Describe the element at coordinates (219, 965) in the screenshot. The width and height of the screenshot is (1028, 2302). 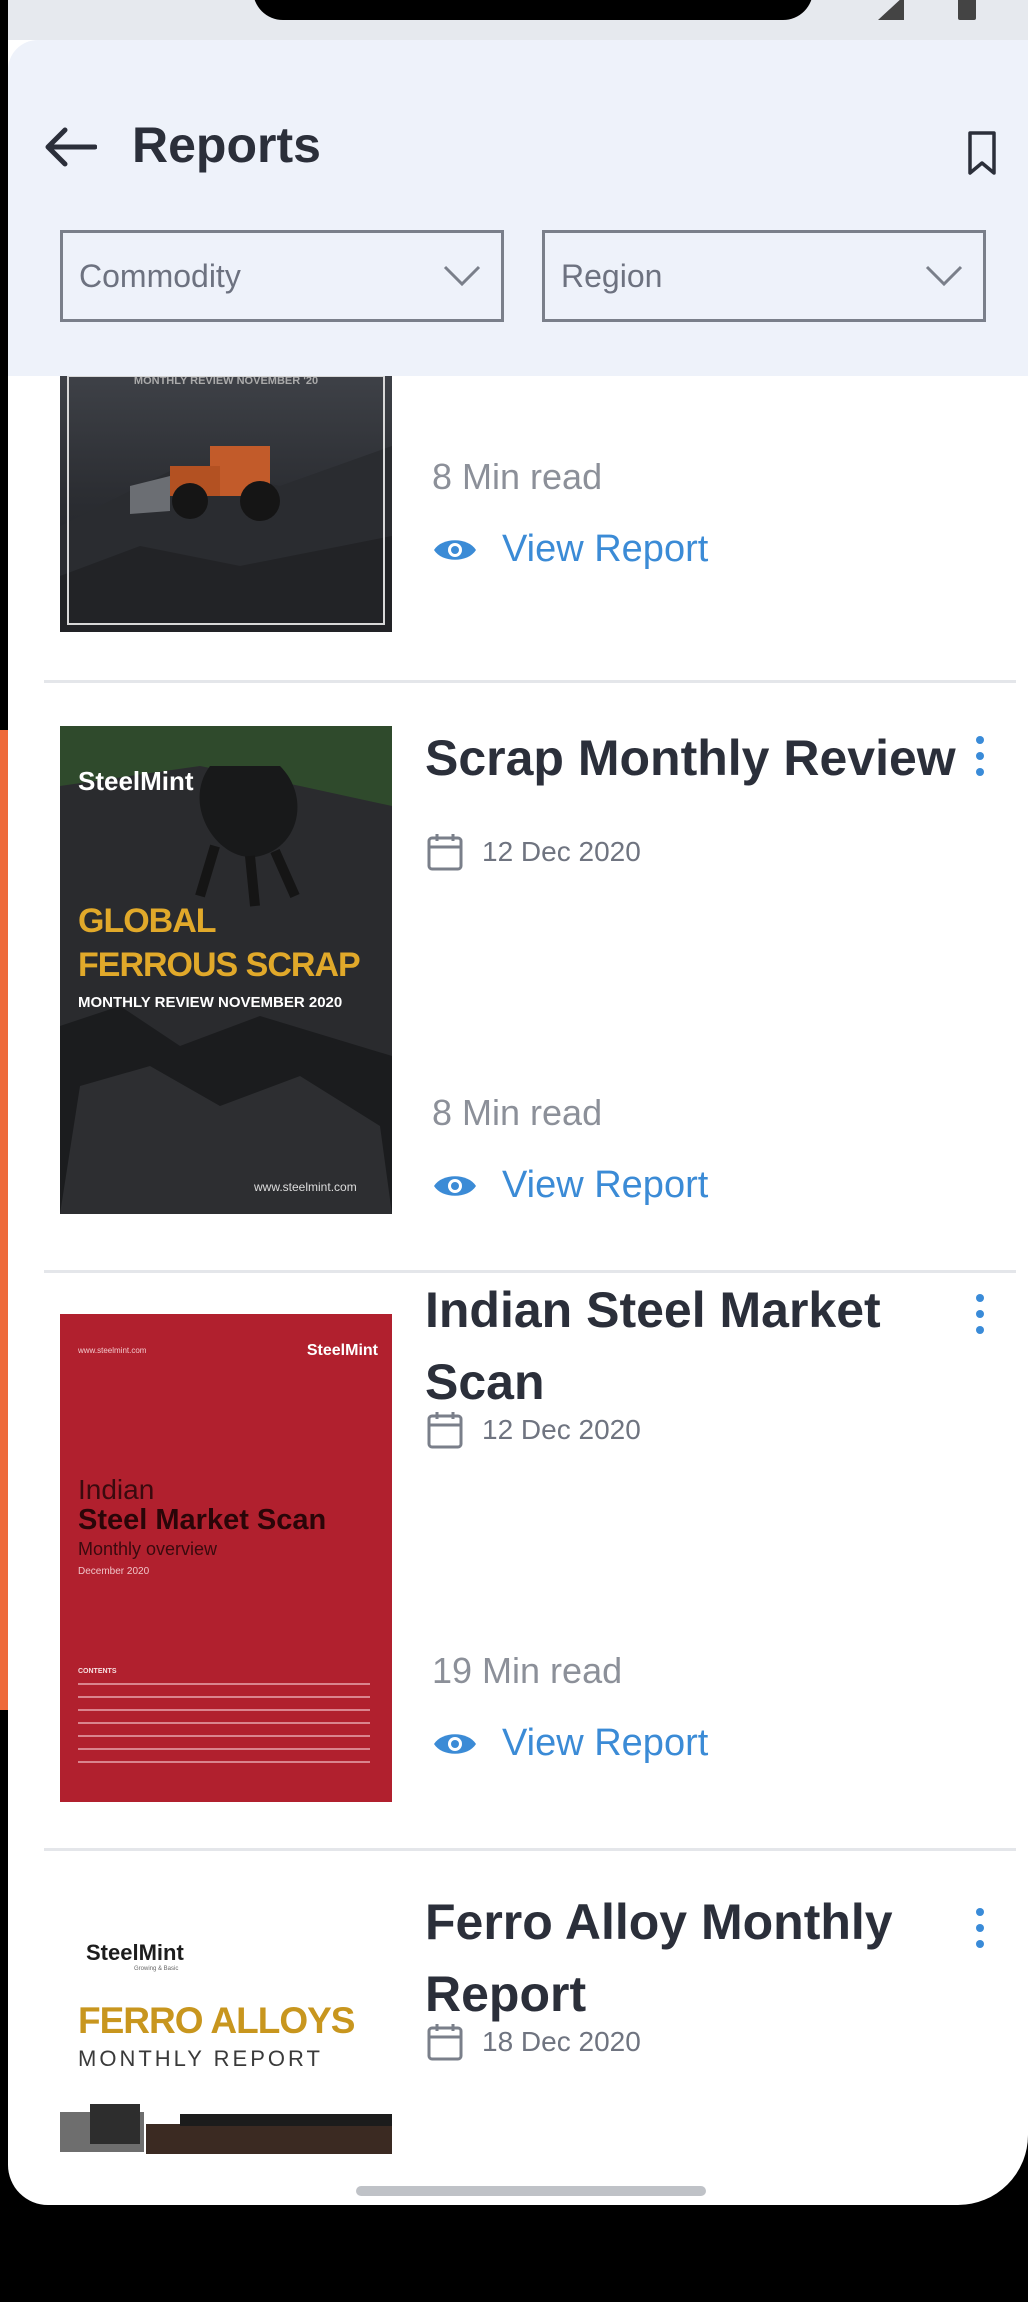
I see `cover-line: FERROUS SCRAP` at that location.